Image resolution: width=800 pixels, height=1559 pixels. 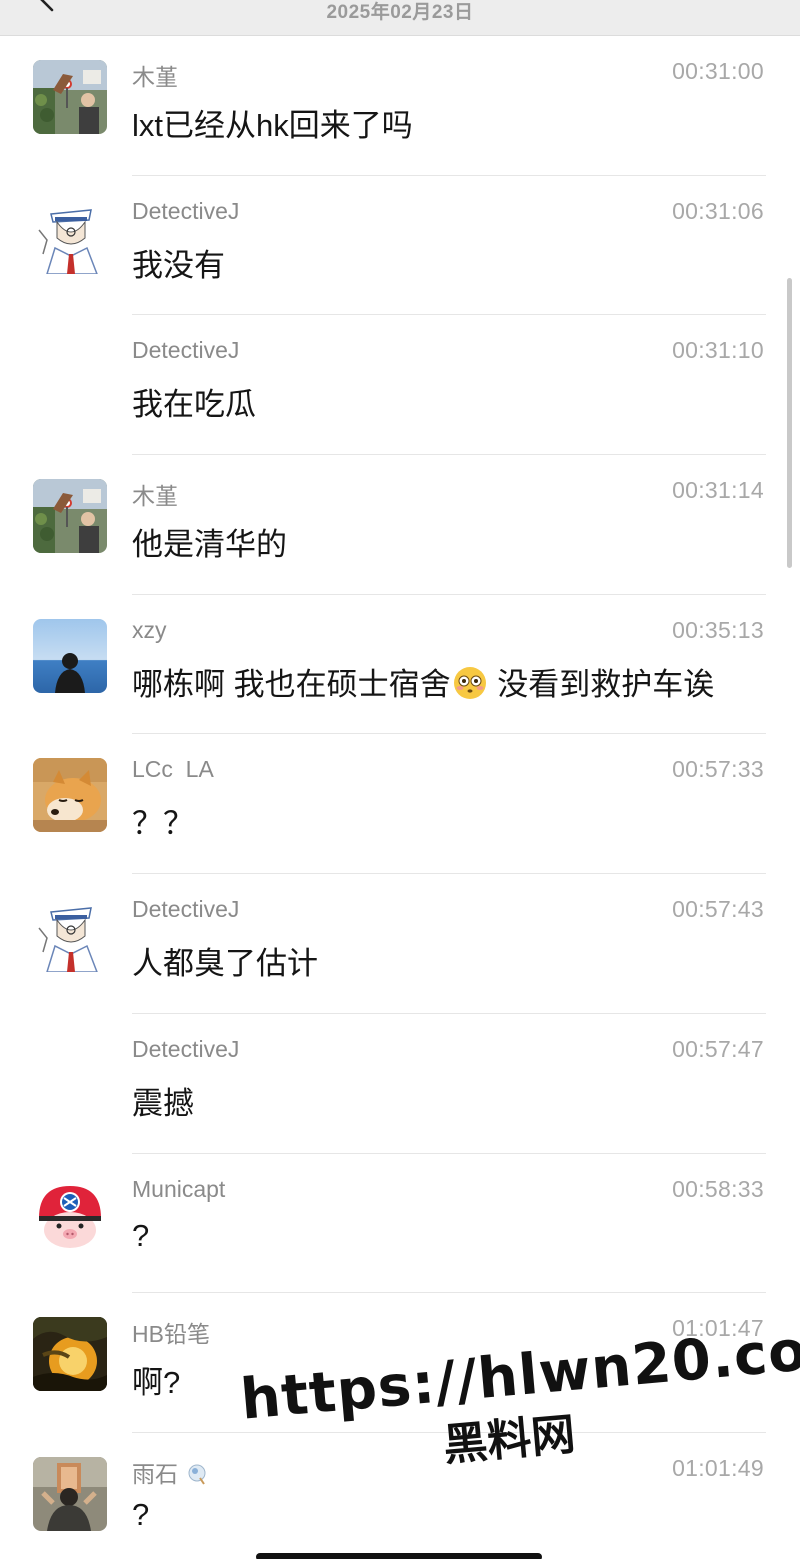 I want to click on message-time: 00:31:10, so click(x=718, y=350).